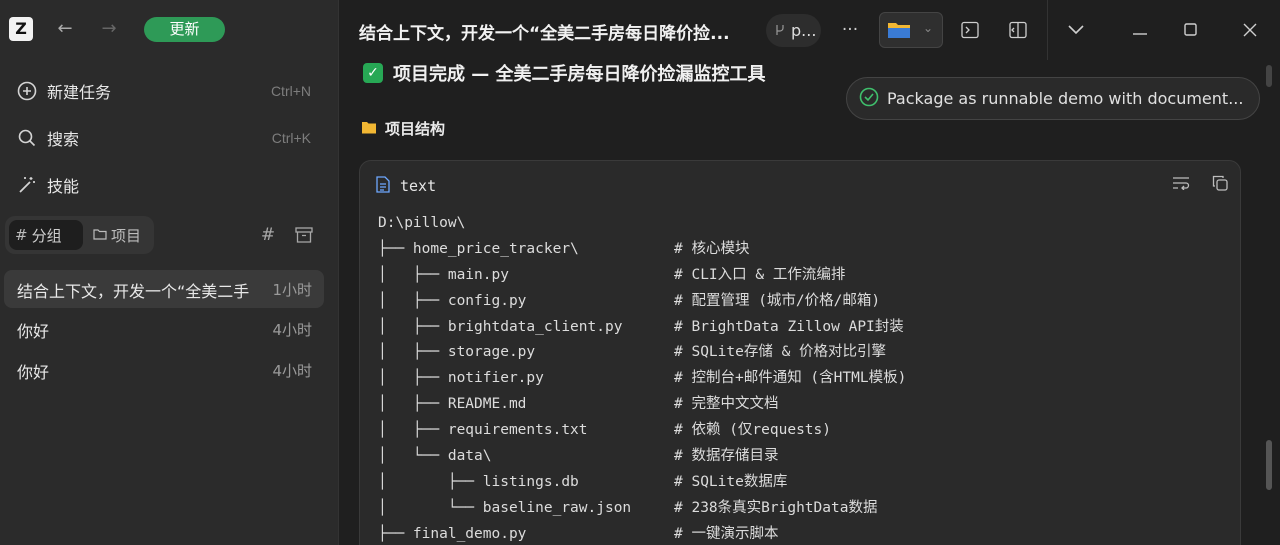 Image resolution: width=1280 pixels, height=545 pixels. Describe the element at coordinates (776, 507) in the screenshot. I see `code-line-comment: # 238条真实BrightData数据` at that location.